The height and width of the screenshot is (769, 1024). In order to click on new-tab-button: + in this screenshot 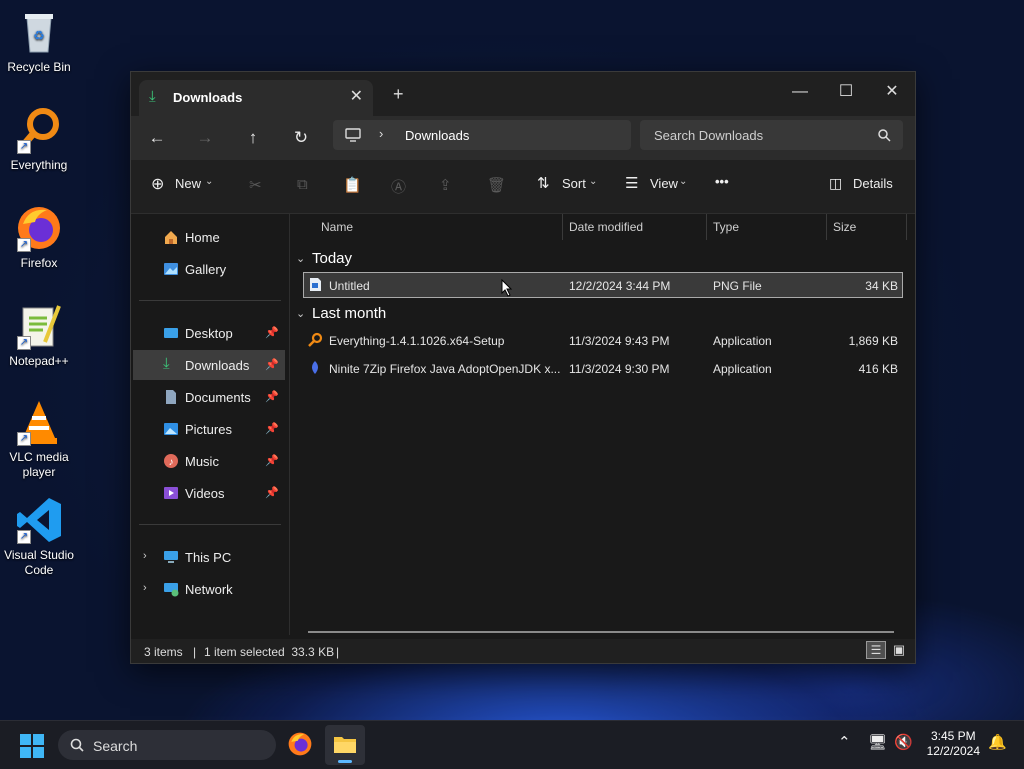, I will do `click(398, 94)`.